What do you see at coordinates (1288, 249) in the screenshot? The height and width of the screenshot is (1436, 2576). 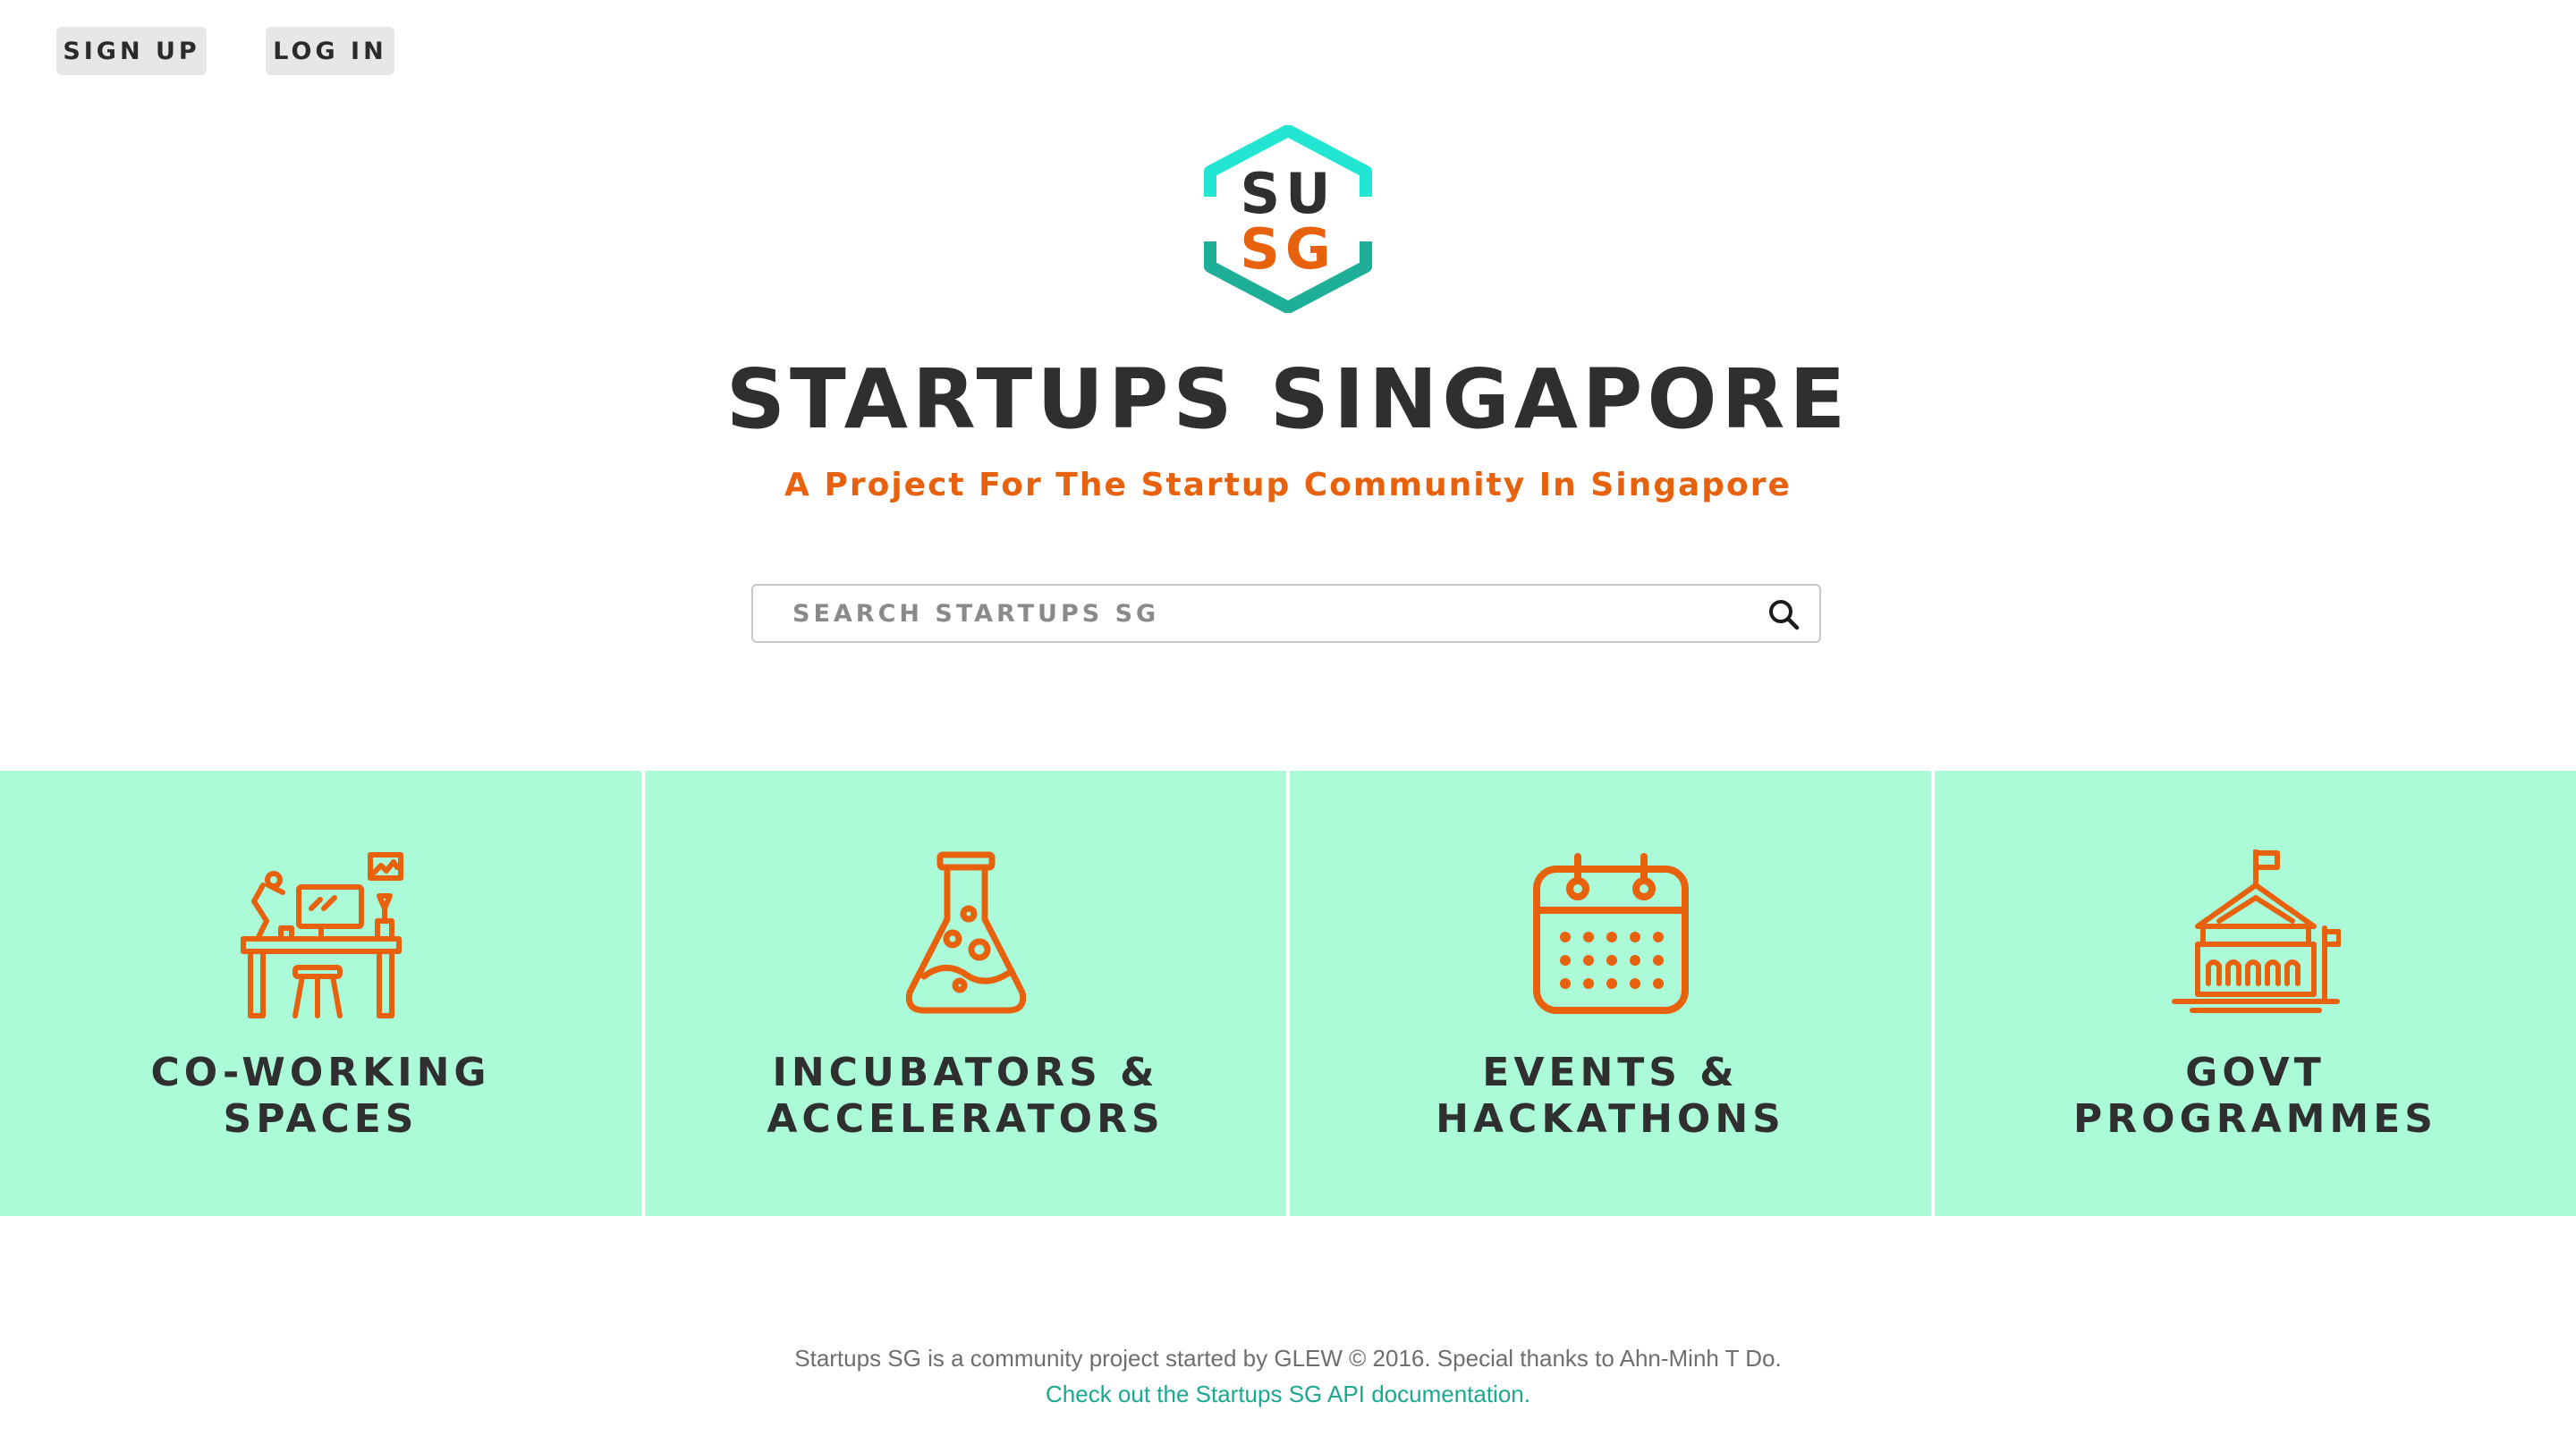 I see `logo-line2: SG` at bounding box center [1288, 249].